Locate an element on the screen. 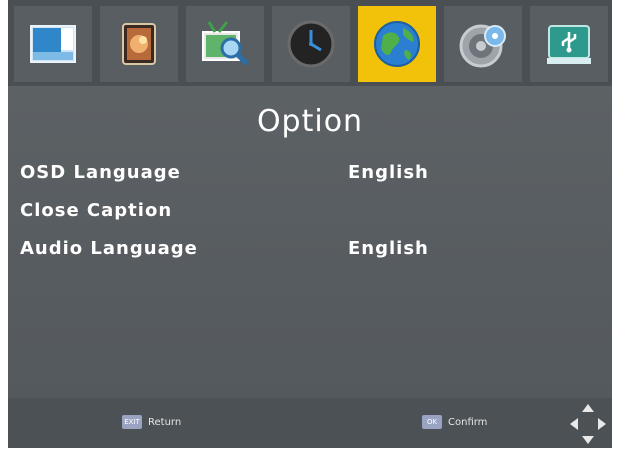  settings-disc-icon is located at coordinates (482, 46).